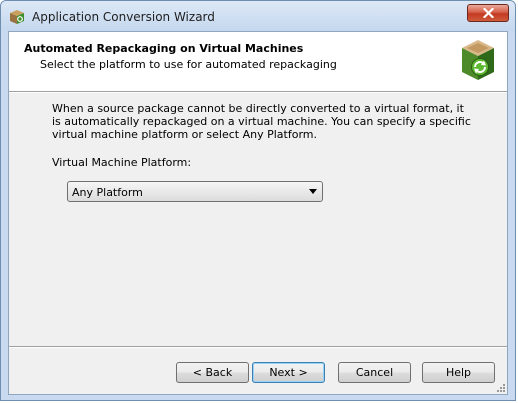 This screenshot has height=403, width=518. What do you see at coordinates (374, 372) in the screenshot?
I see `cancel-button: Cancel` at bounding box center [374, 372].